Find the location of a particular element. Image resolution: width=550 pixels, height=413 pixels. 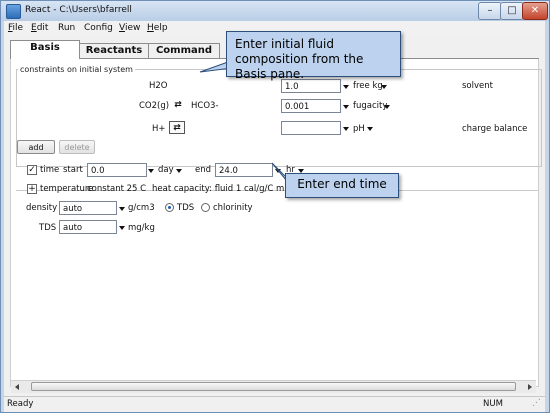

delete-button: delete is located at coordinates (77, 147).